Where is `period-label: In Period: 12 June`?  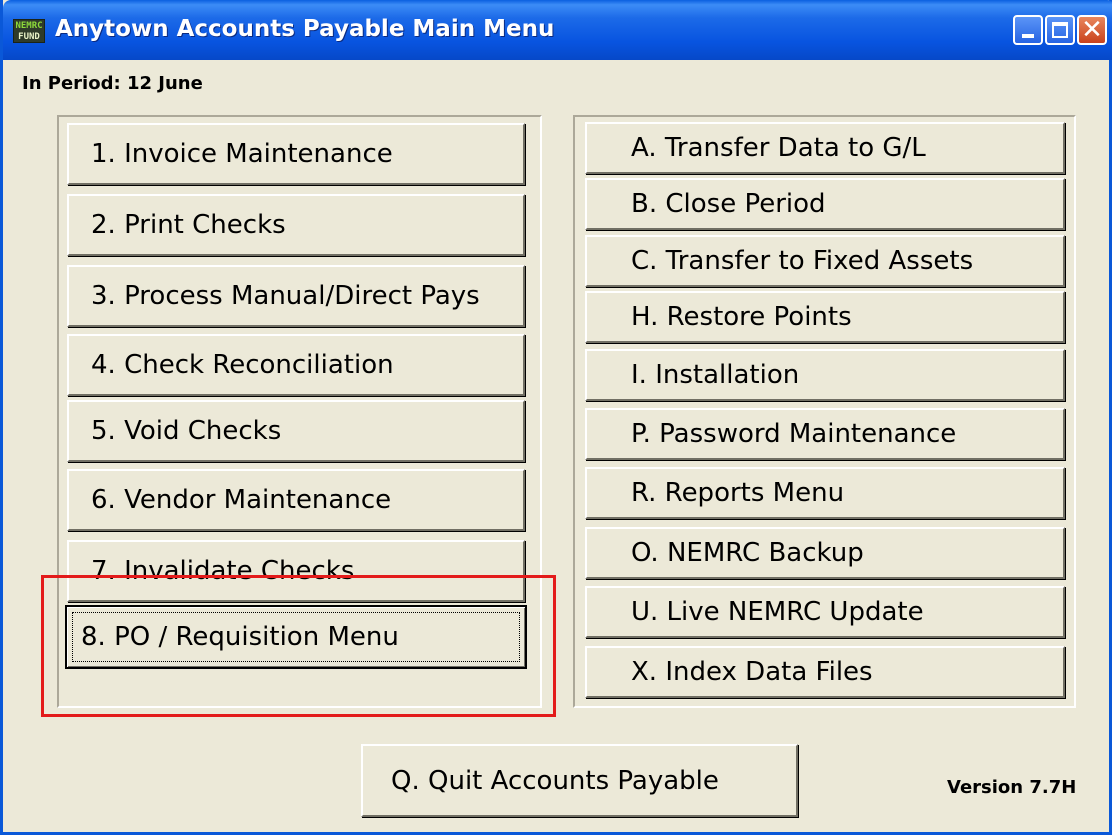 period-label: In Period: 12 June is located at coordinates (112, 83).